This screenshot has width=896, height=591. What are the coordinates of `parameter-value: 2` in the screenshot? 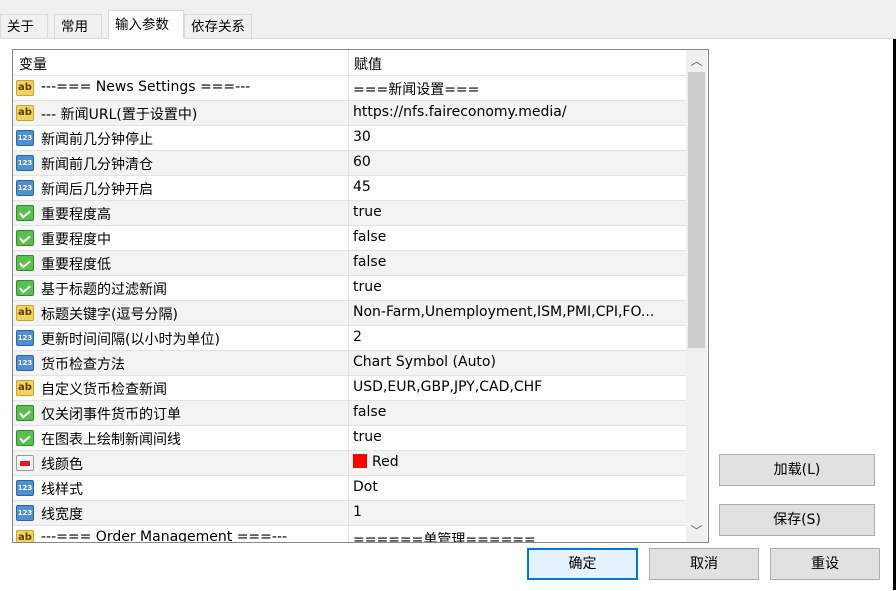 It's located at (515, 337).